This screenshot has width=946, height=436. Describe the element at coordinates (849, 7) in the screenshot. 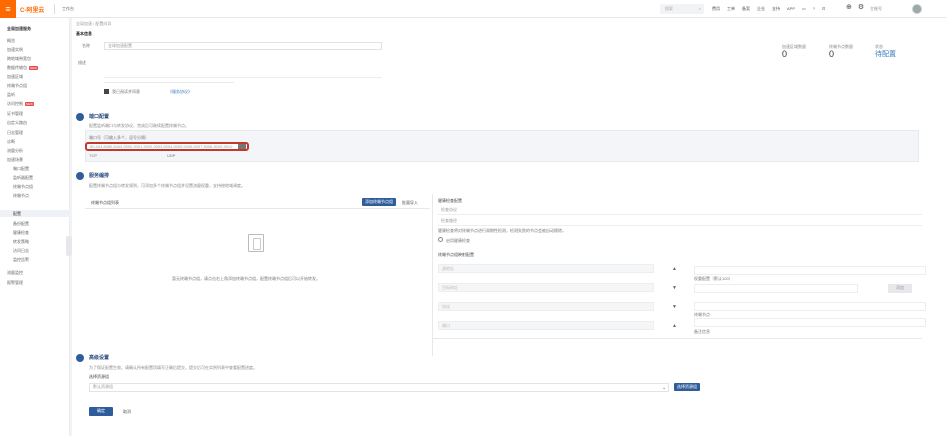

I see `language-icon: ⊕` at that location.